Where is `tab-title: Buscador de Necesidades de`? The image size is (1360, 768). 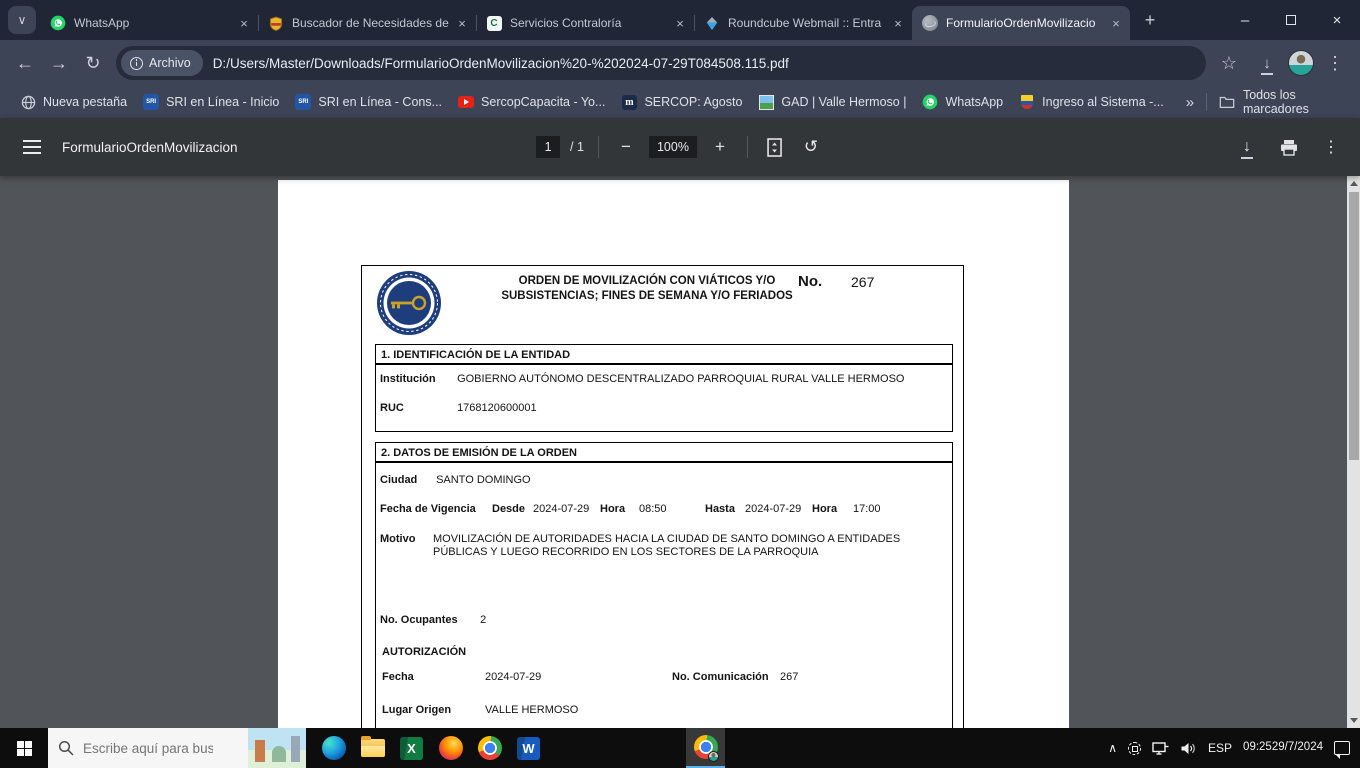
tab-title: Buscador de Necesidades de is located at coordinates (370, 23).